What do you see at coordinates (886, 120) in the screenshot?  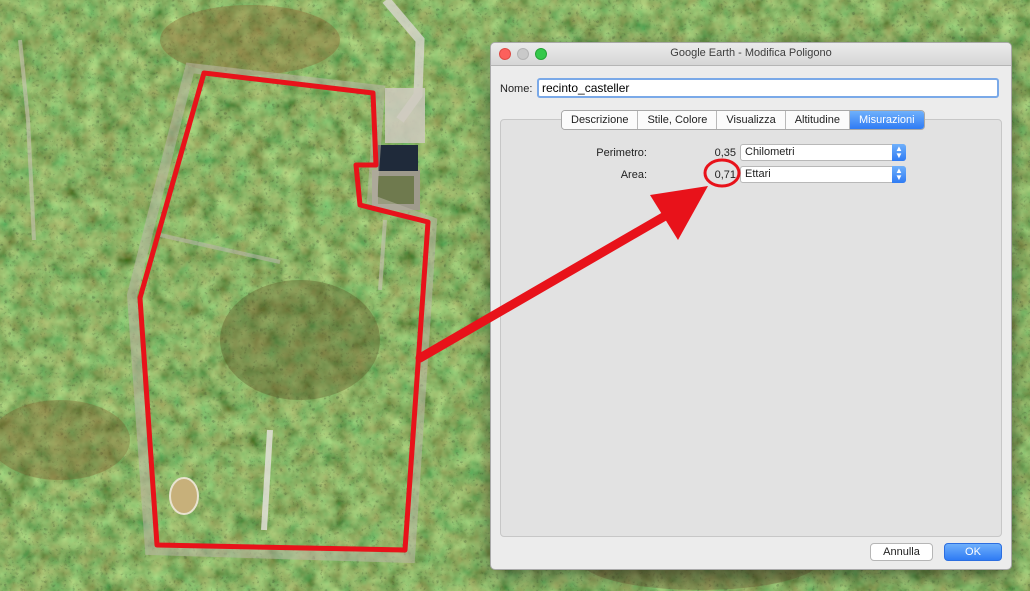 I see `tab-misurazioni: Misurazioni` at bounding box center [886, 120].